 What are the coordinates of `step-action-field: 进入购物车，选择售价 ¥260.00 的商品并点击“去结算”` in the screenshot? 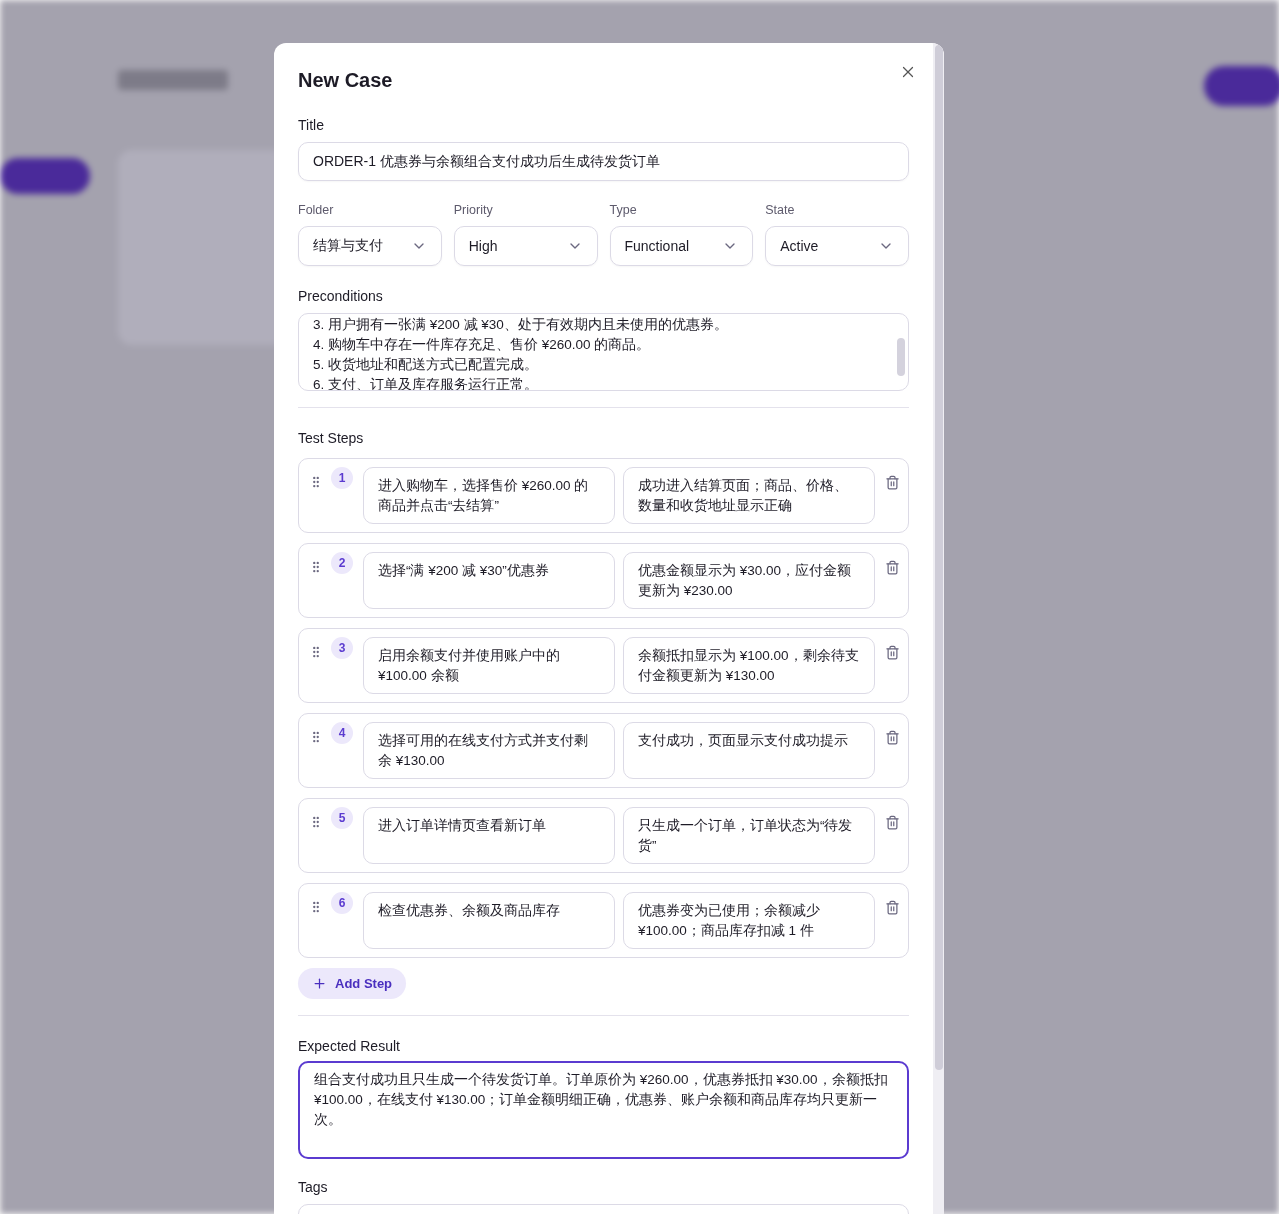 It's located at (489, 496).